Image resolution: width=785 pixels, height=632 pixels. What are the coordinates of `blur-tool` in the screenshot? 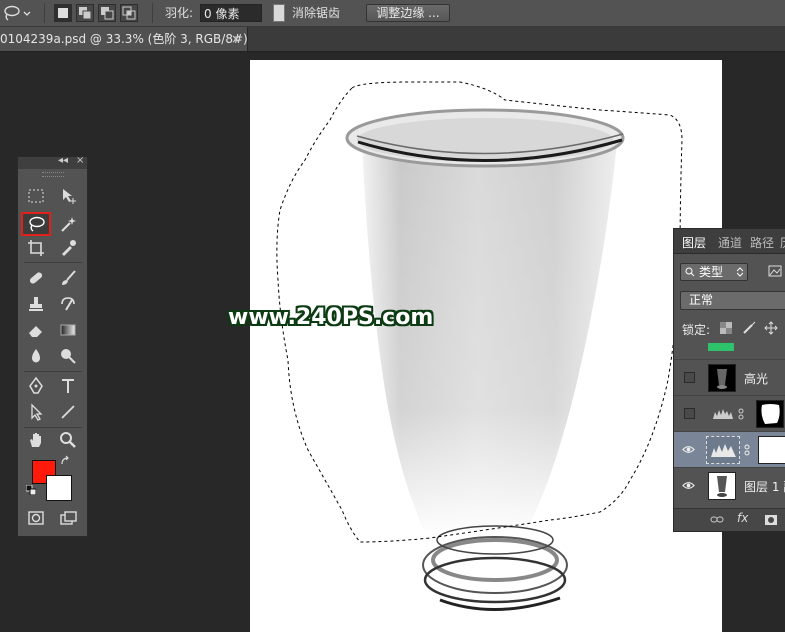 It's located at (36, 356).